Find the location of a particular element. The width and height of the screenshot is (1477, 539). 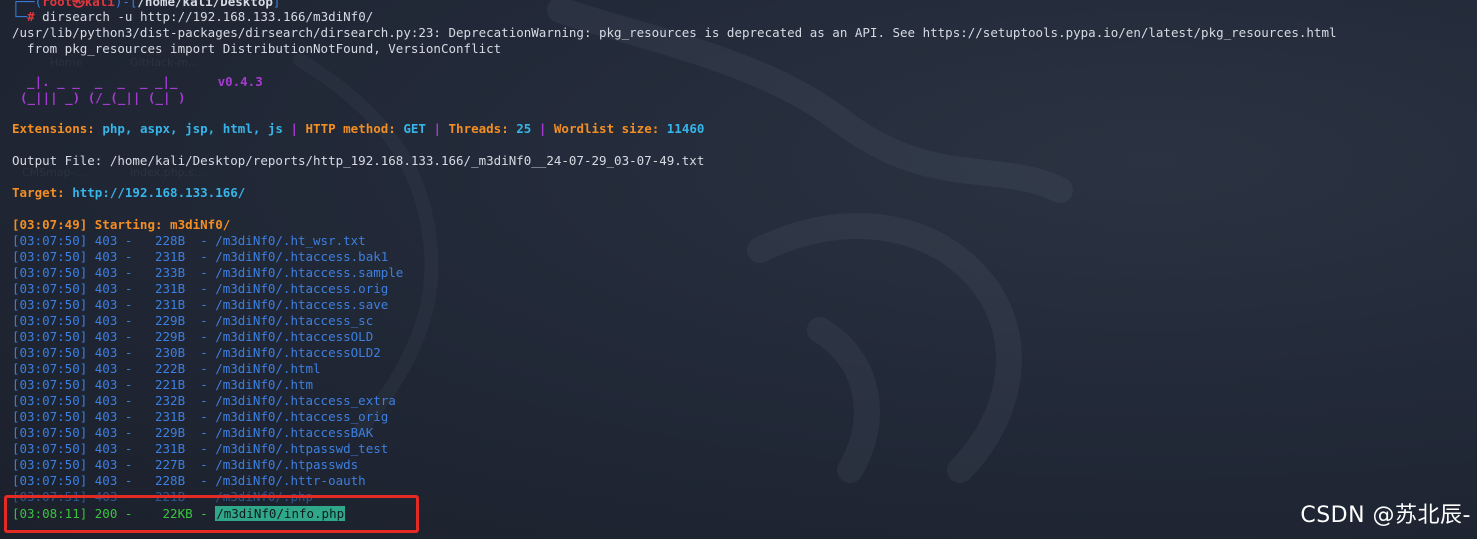

result-row: [03:07:50] 403 - 221B - /m3diNf0/.htm is located at coordinates (163, 384).